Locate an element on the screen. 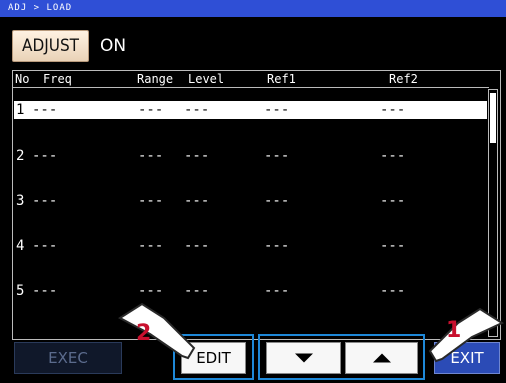  callout-1-label: 1 is located at coordinates (453, 330).